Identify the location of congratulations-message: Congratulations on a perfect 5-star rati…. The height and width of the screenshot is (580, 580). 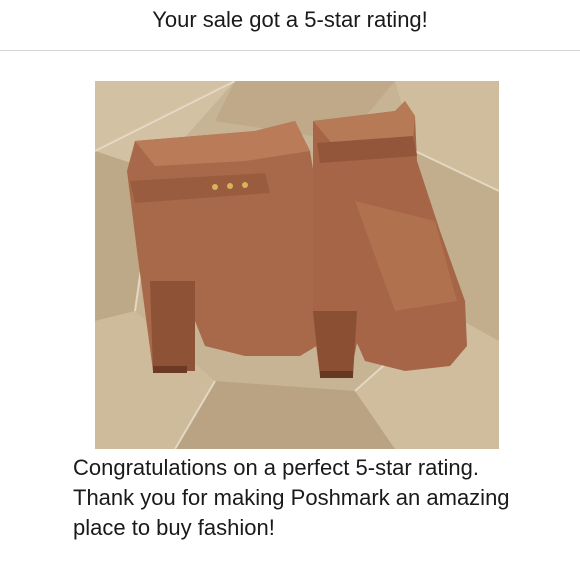
(291, 497).